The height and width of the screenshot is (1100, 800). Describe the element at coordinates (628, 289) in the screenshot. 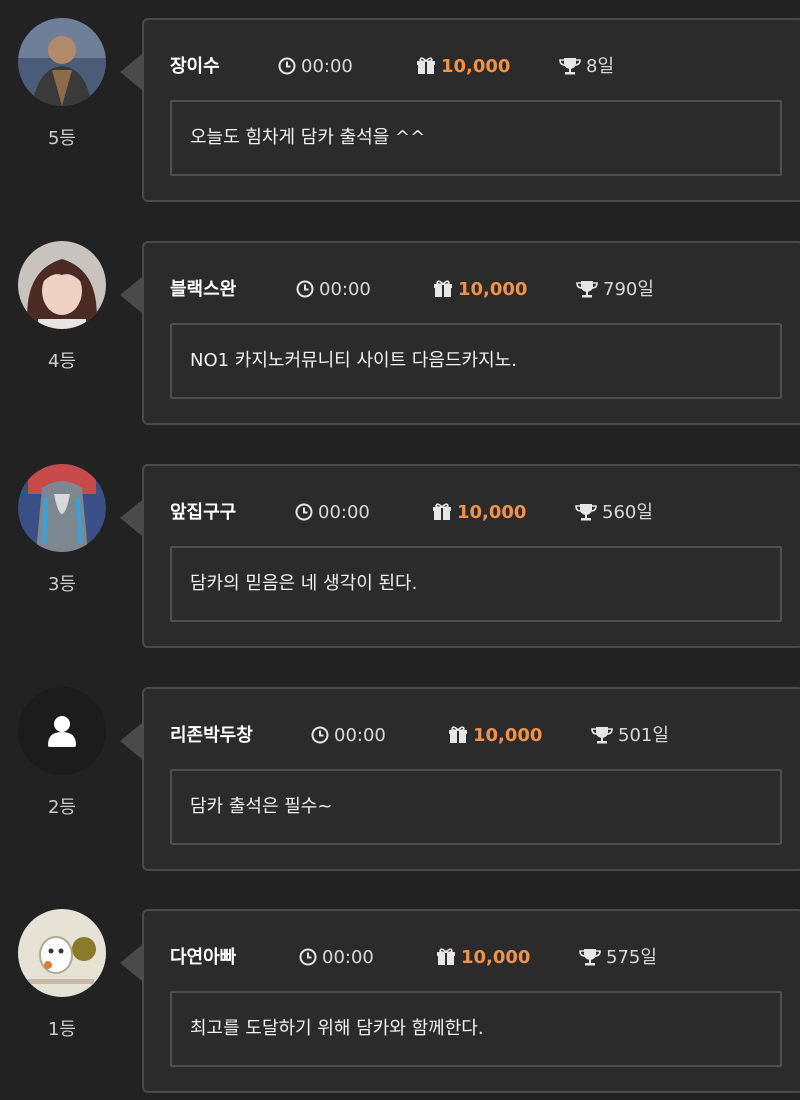

I see `days-value: 790일` at that location.